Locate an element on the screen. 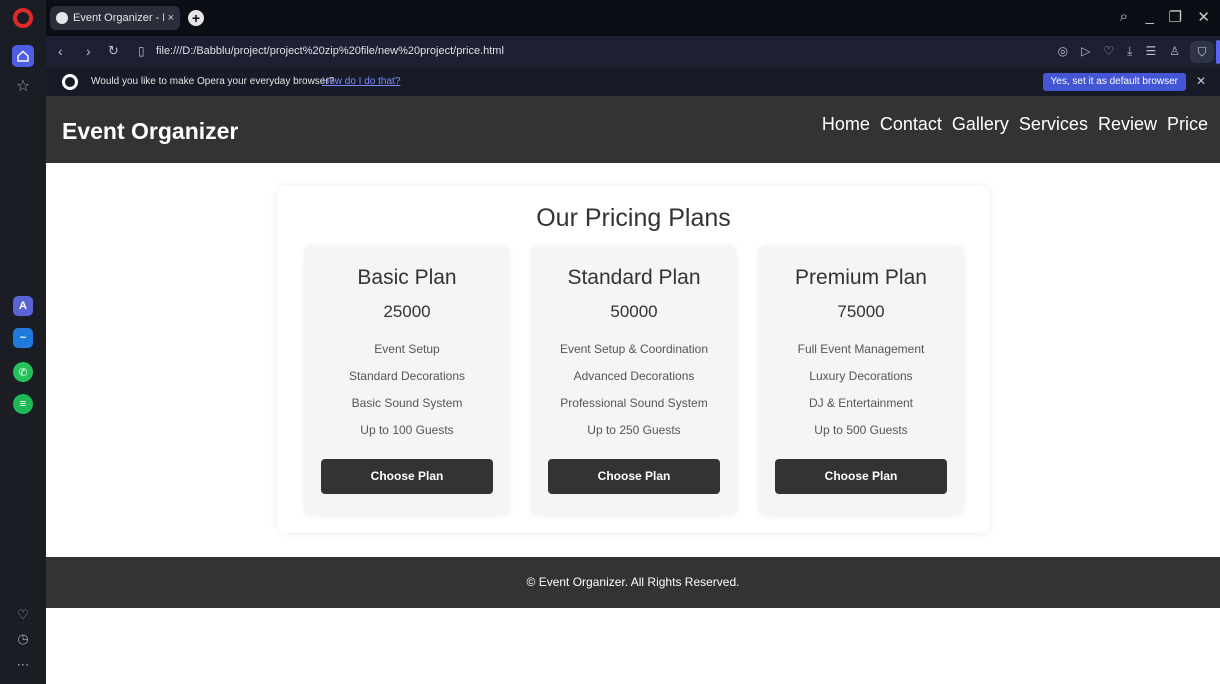 Image resolution: width=1220 pixels, height=684 pixels. history-icon: ◷ is located at coordinates (23, 639).